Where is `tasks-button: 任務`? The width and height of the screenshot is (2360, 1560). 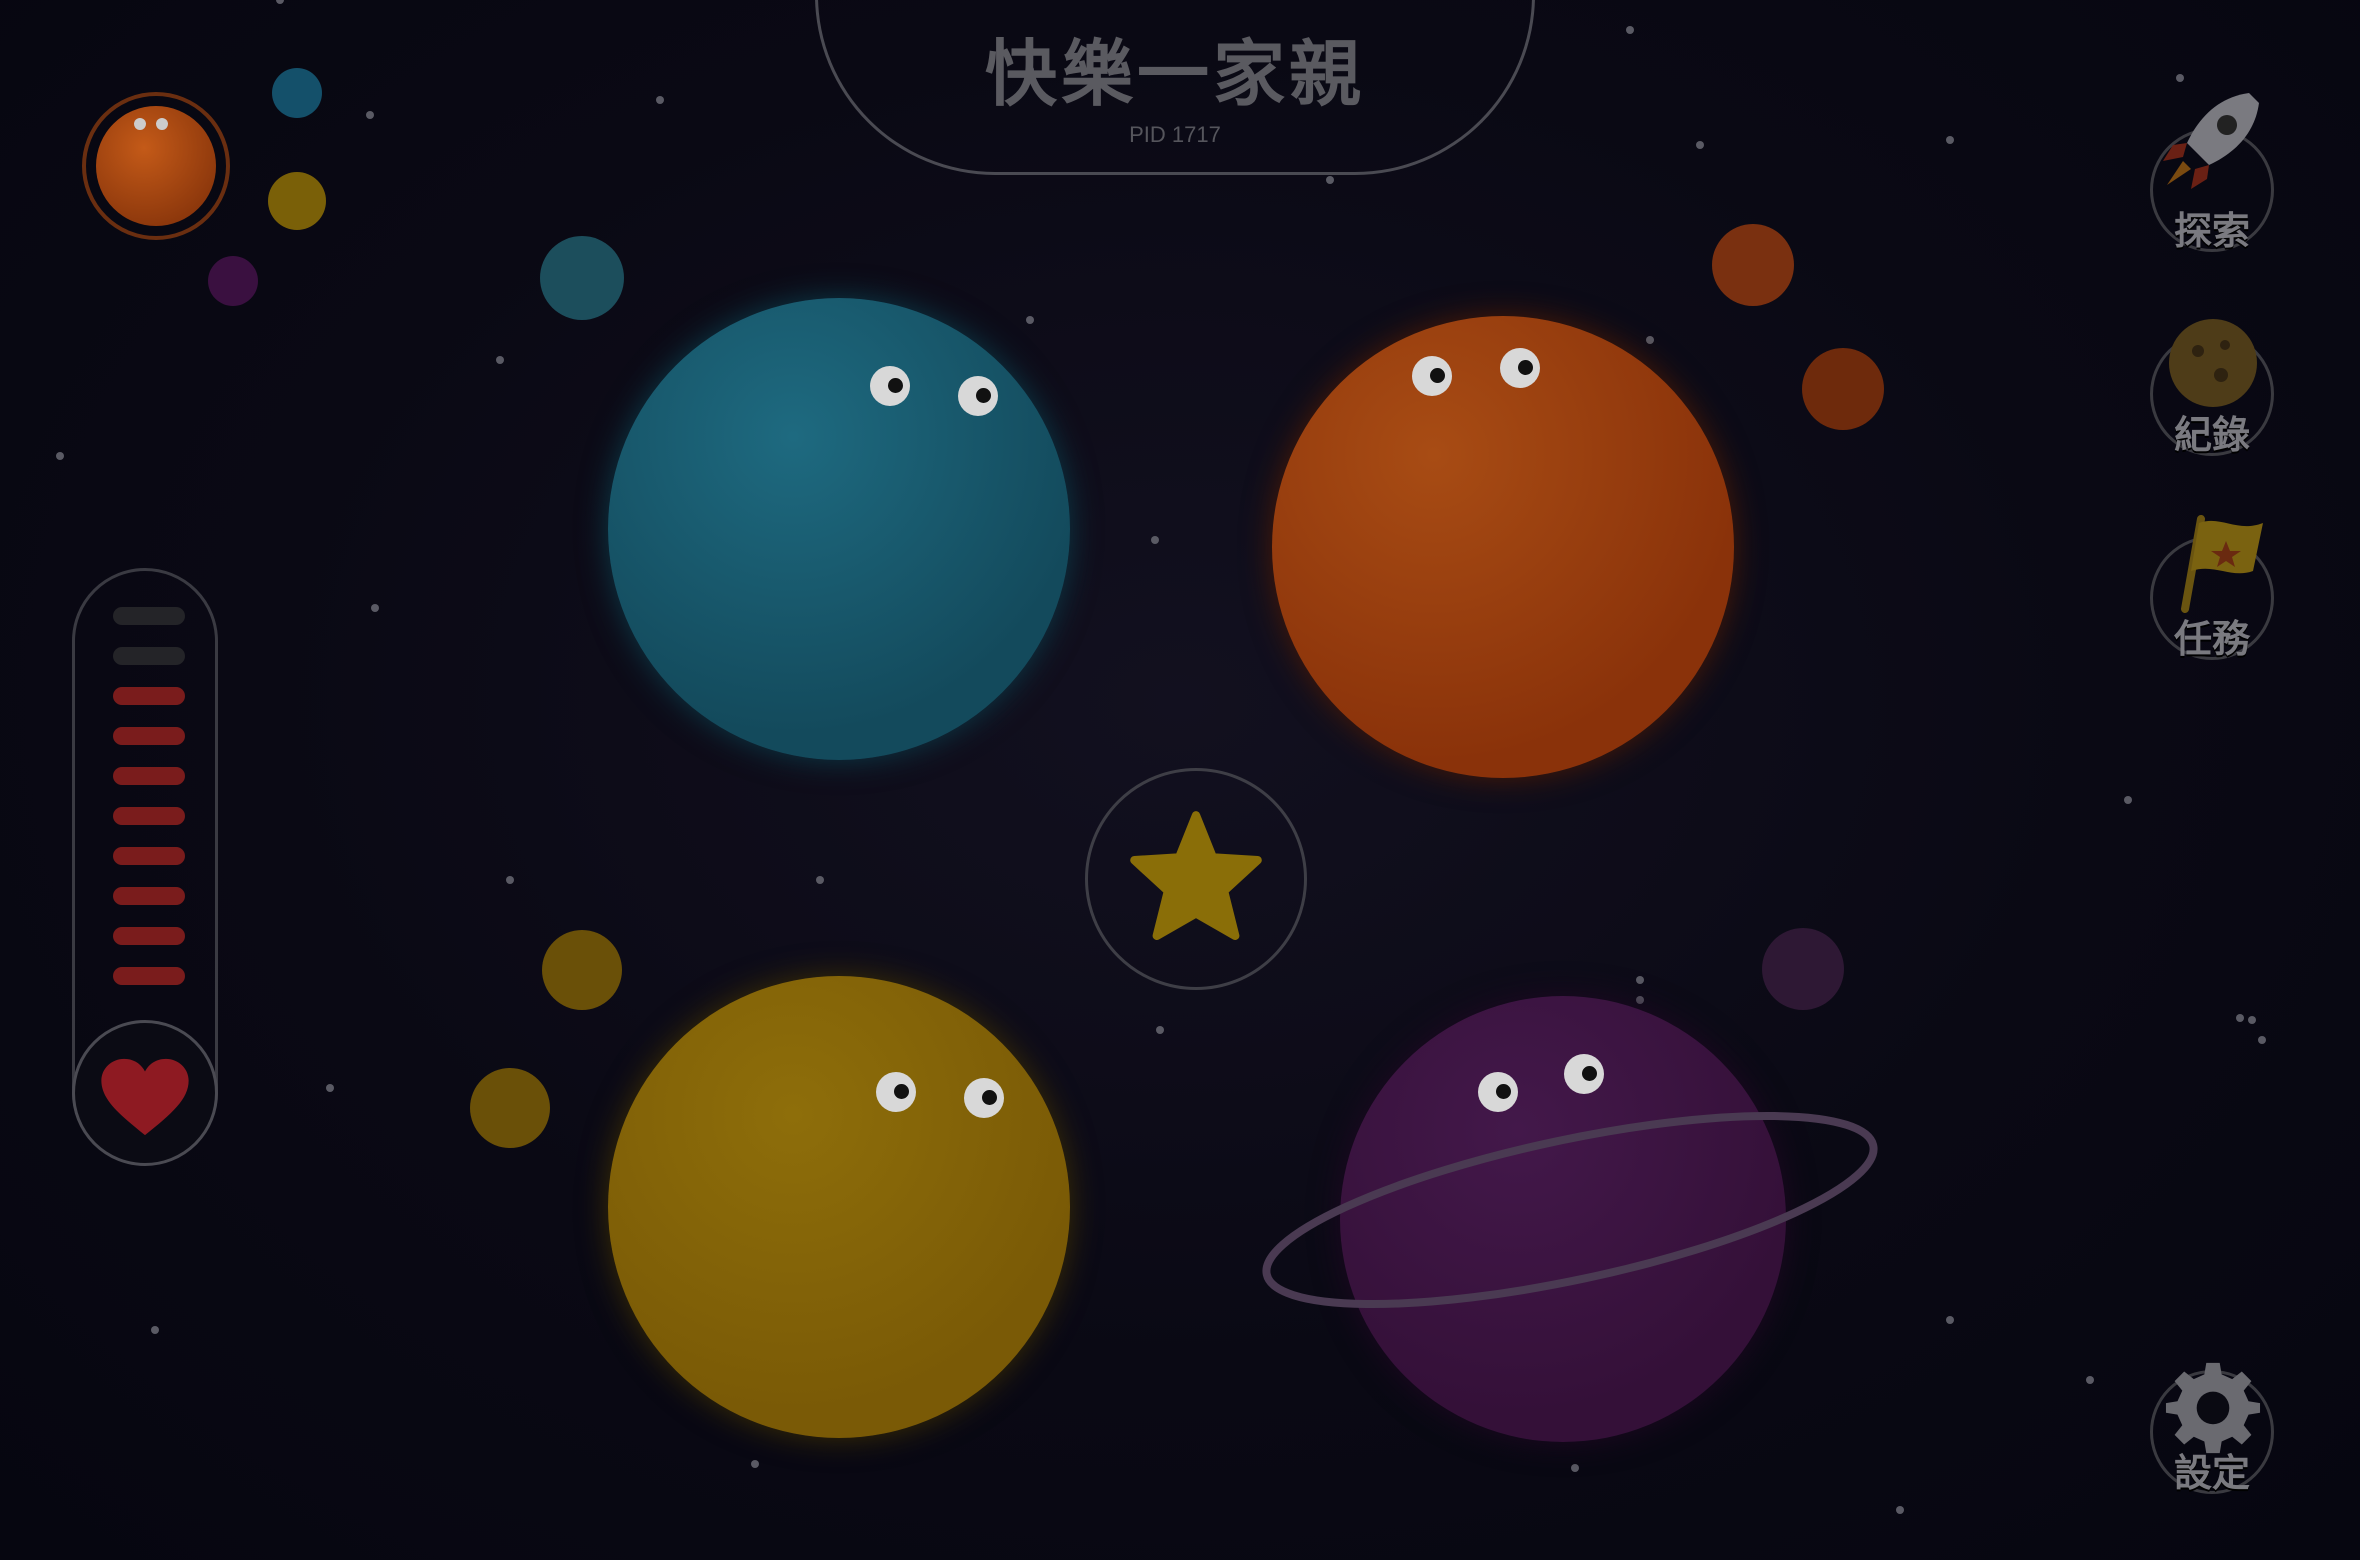
tasks-button: 任務 is located at coordinates (2212, 588).